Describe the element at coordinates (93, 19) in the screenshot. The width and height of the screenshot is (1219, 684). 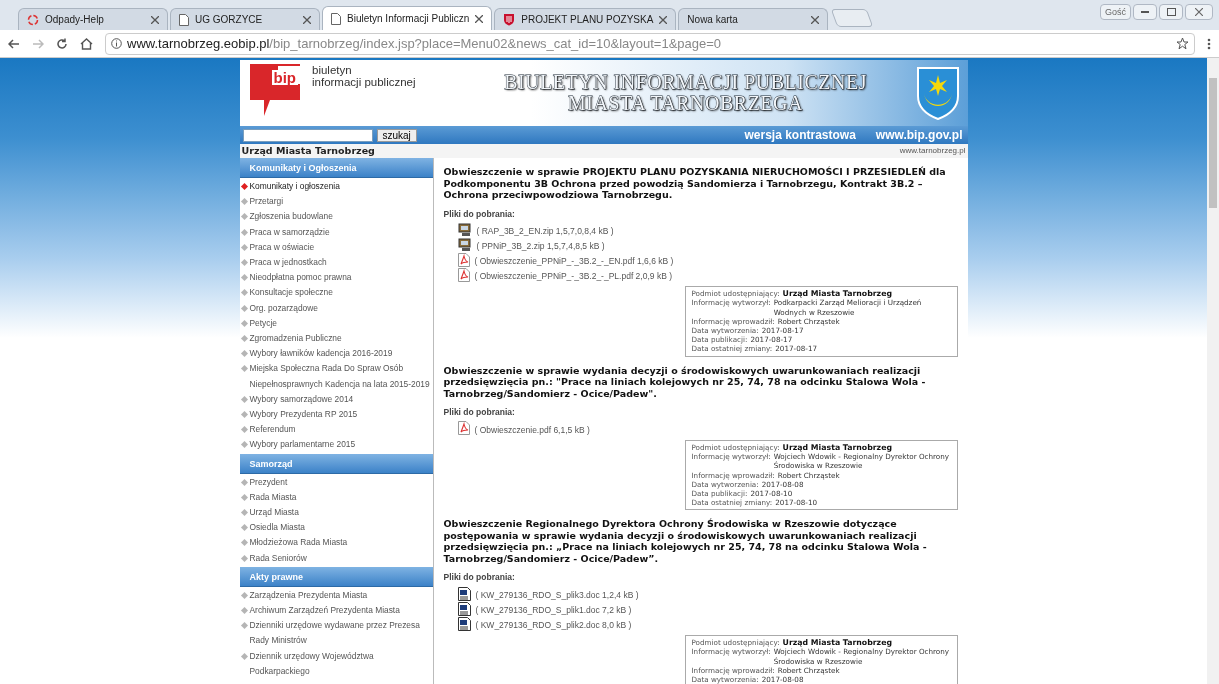
I see `browser-tab: Odpady-Help` at that location.